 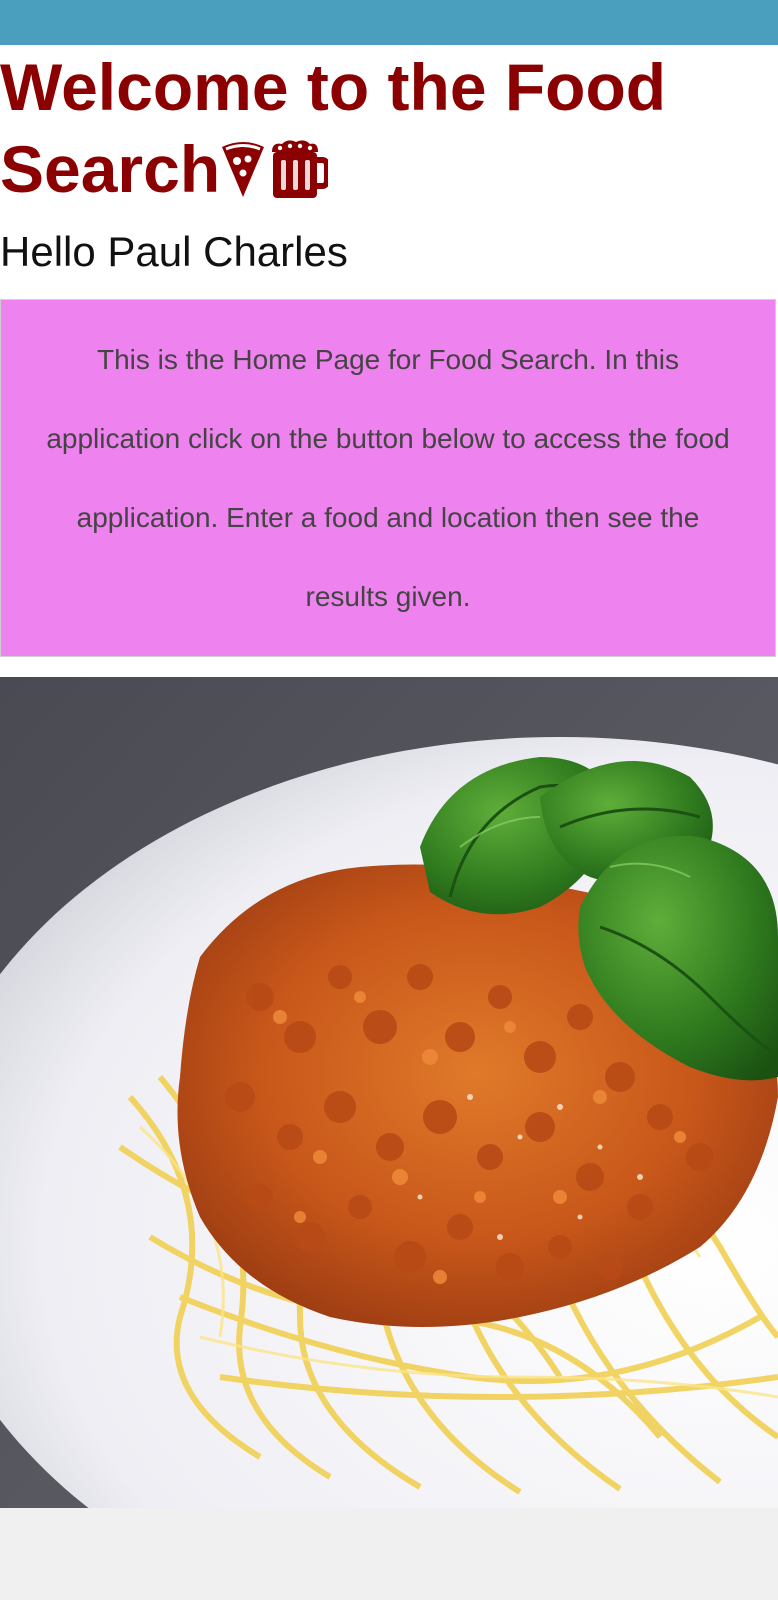 What do you see at coordinates (389, 22) in the screenshot?
I see `top-app-bar` at bounding box center [389, 22].